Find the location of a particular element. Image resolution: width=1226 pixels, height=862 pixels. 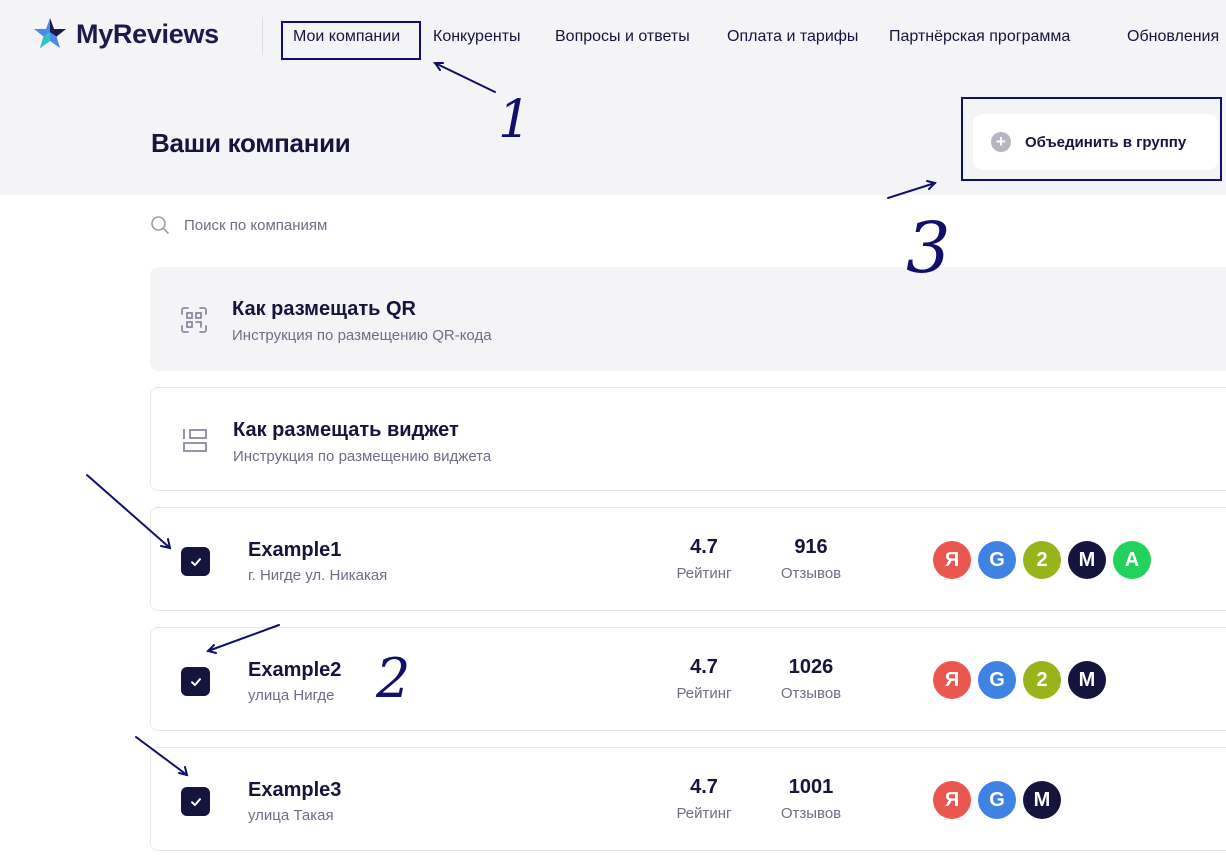

header-divider is located at coordinates (262, 36).